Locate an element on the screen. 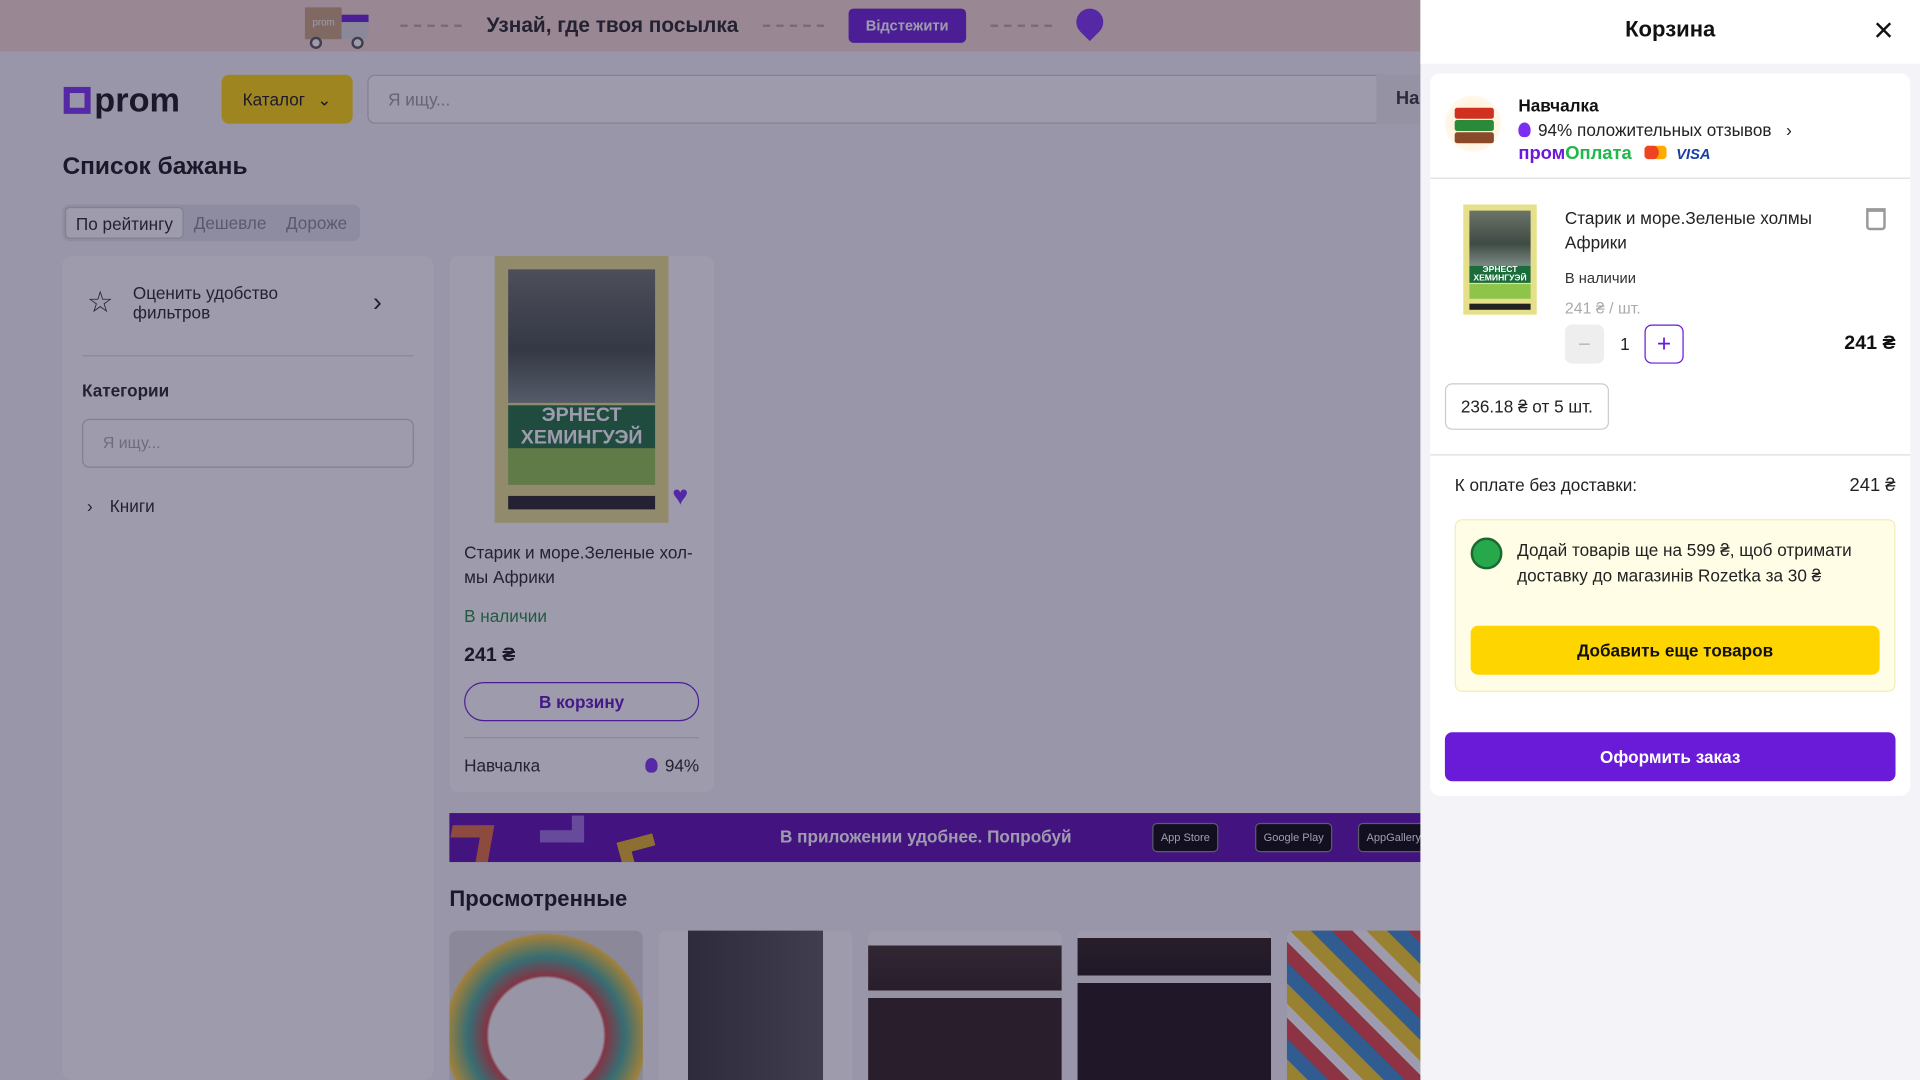 The height and width of the screenshot is (1080, 1920). bulk-price-button: 236.18 ₴ от 5 шт. is located at coordinates (1526, 406).